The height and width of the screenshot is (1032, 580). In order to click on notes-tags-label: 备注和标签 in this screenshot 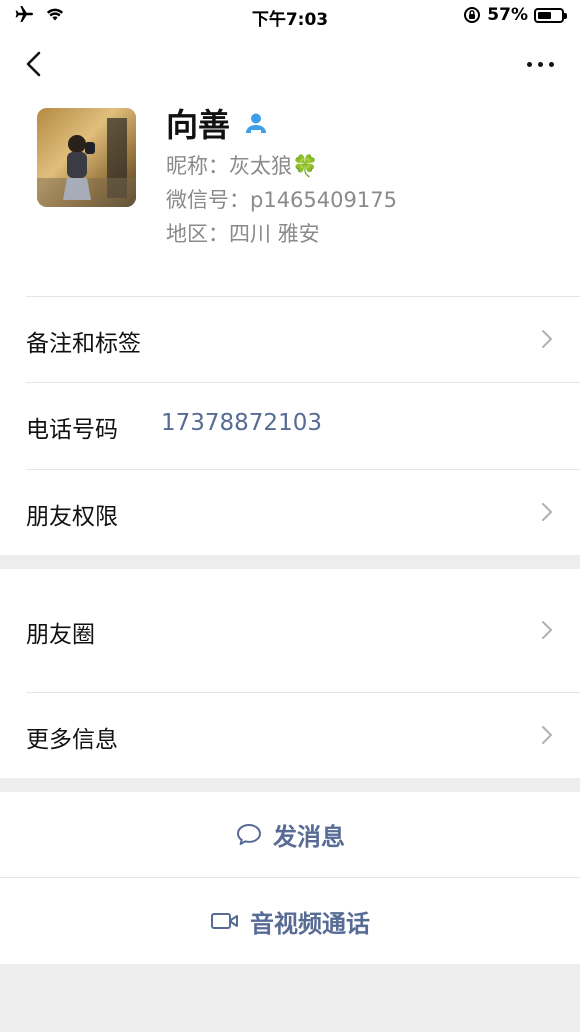, I will do `click(83, 344)`.